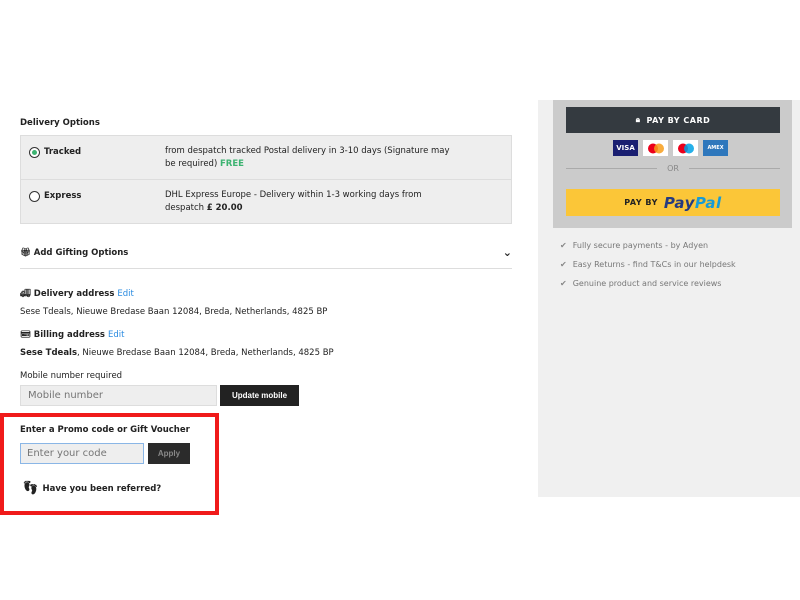  Describe the element at coordinates (30, 488) in the screenshot. I see `footprints-icon: 👣︎` at that location.